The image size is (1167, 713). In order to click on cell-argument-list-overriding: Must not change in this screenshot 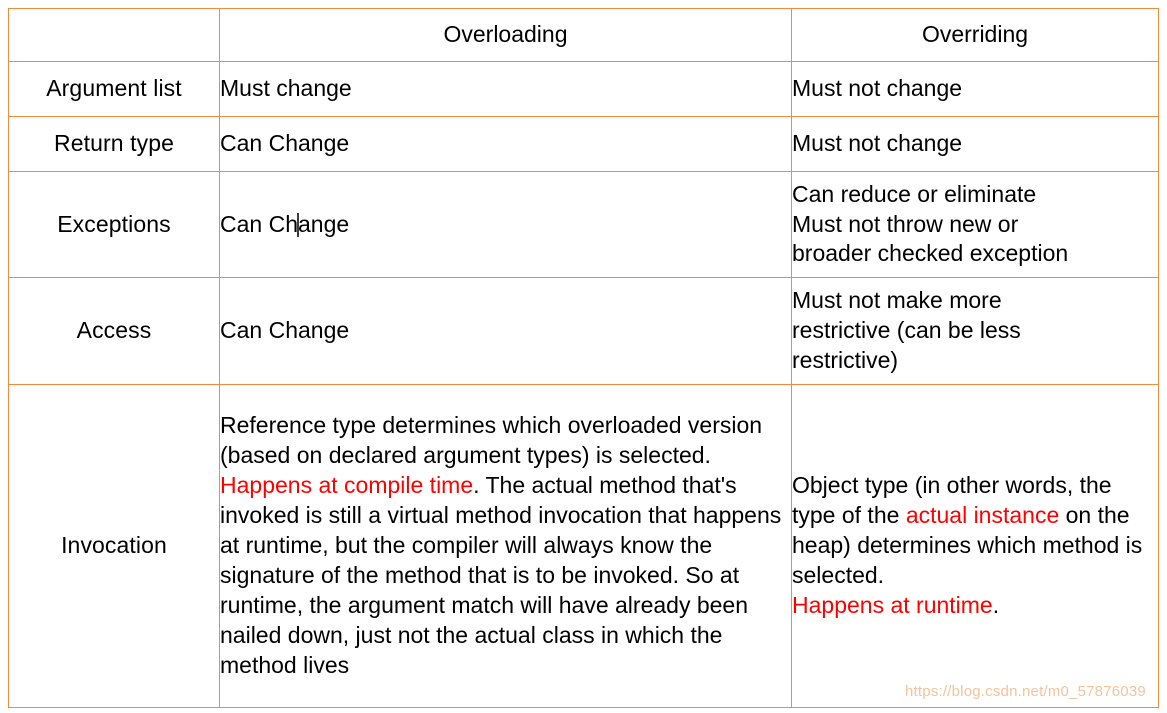, I will do `click(975, 89)`.